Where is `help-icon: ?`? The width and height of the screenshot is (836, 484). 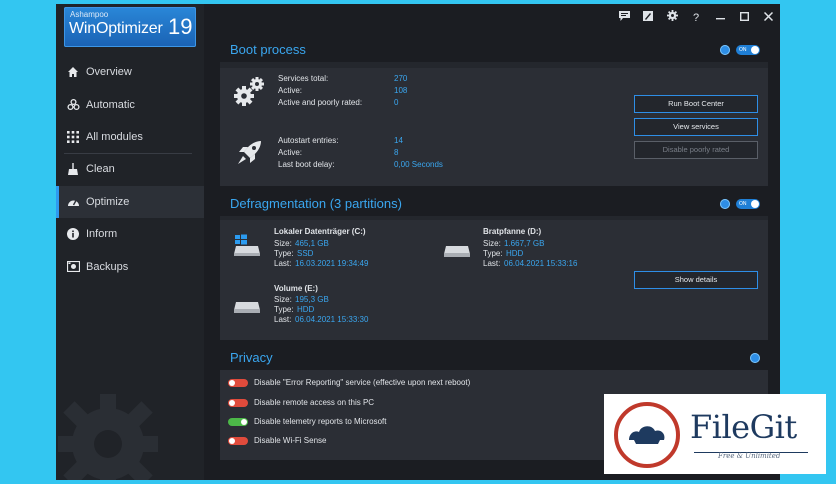 help-icon: ? is located at coordinates (696, 18).